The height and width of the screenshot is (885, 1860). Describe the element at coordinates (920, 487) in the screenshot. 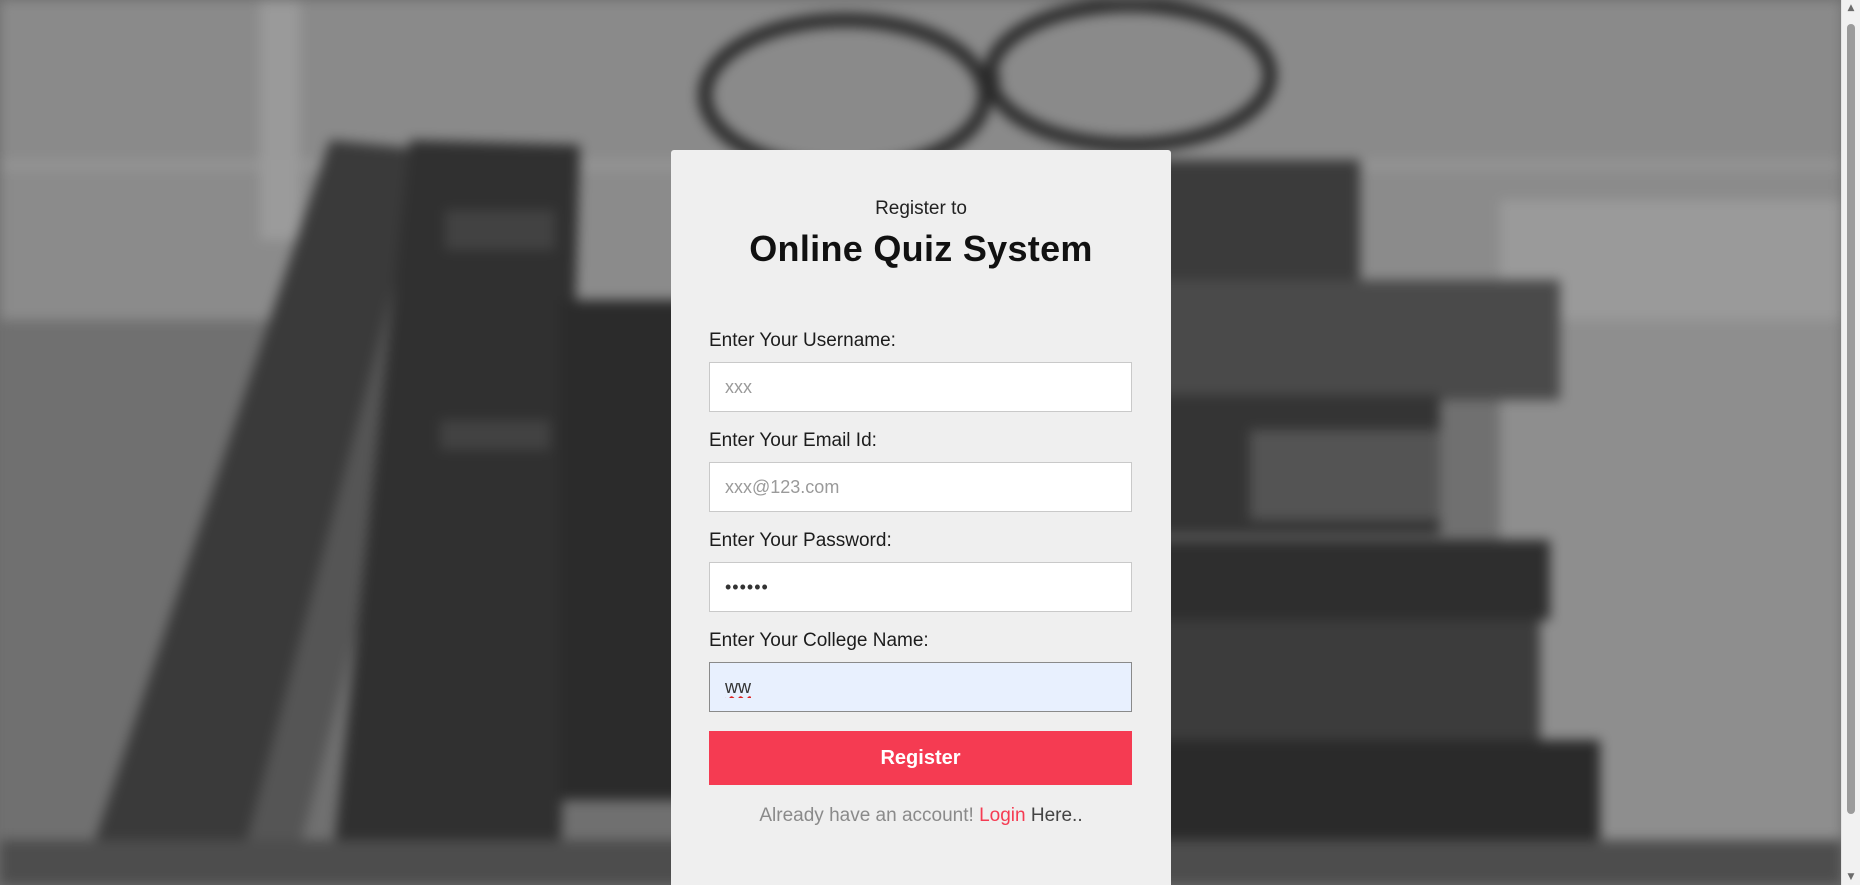

I see `email-input` at that location.